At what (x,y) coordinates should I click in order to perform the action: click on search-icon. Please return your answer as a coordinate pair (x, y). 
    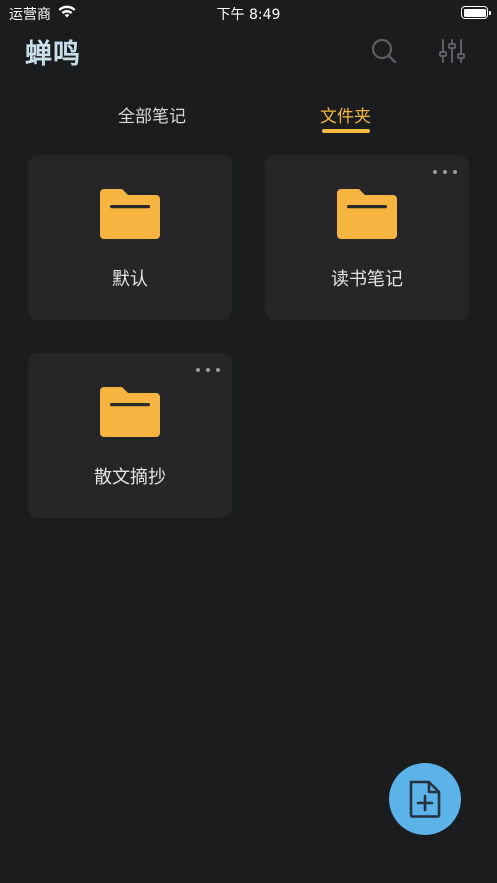
    Looking at the image, I should click on (384, 51).